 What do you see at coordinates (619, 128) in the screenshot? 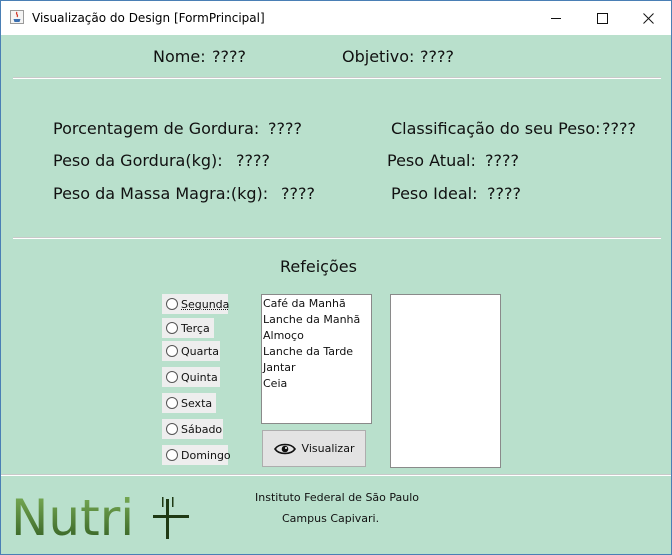
I see `classificacao-value: ????` at bounding box center [619, 128].